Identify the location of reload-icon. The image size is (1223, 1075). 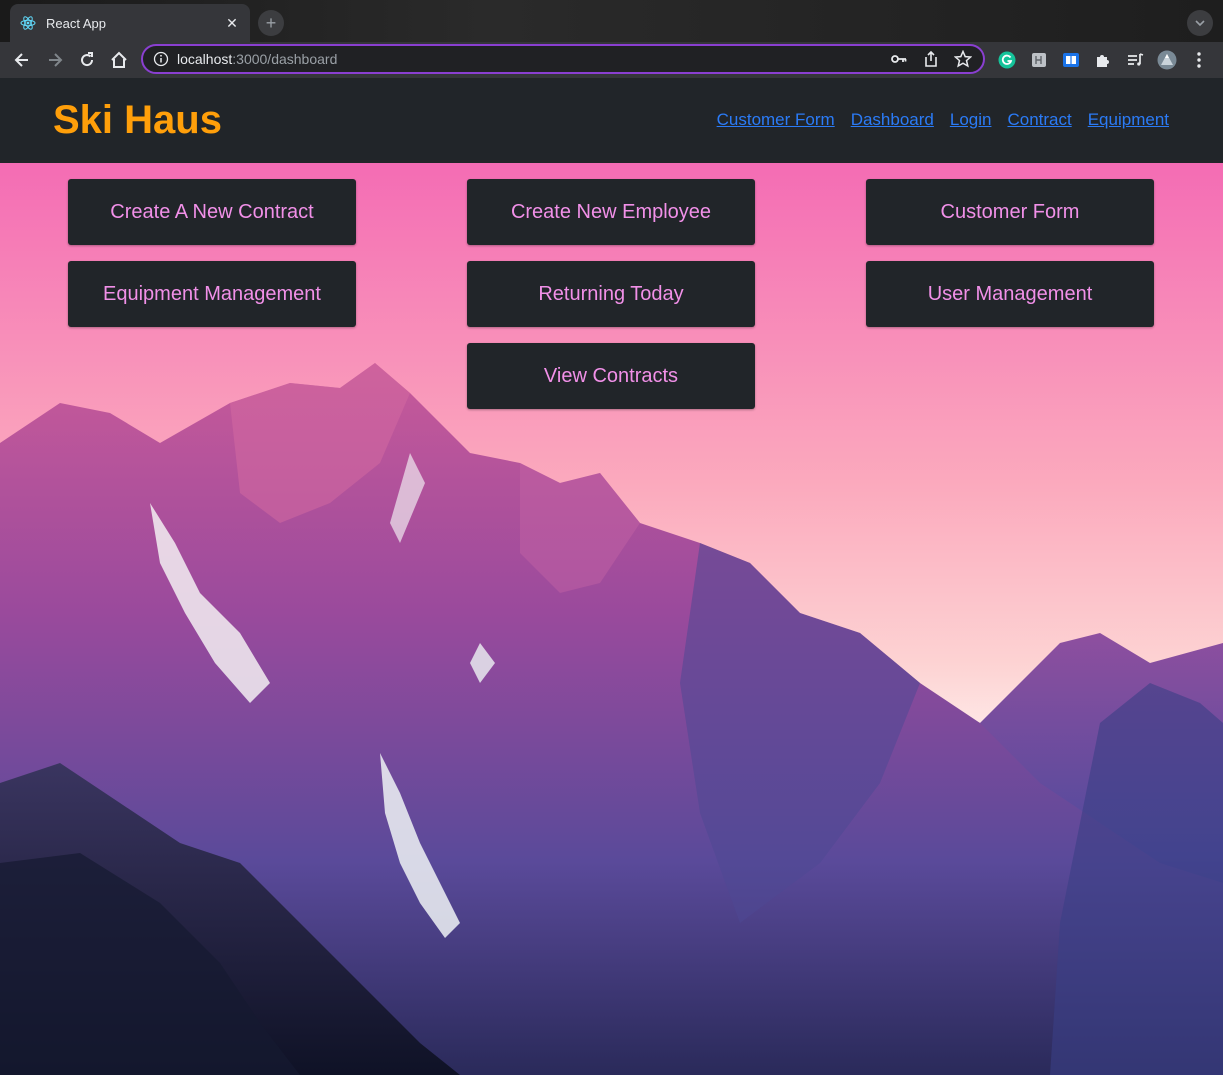
(87, 60).